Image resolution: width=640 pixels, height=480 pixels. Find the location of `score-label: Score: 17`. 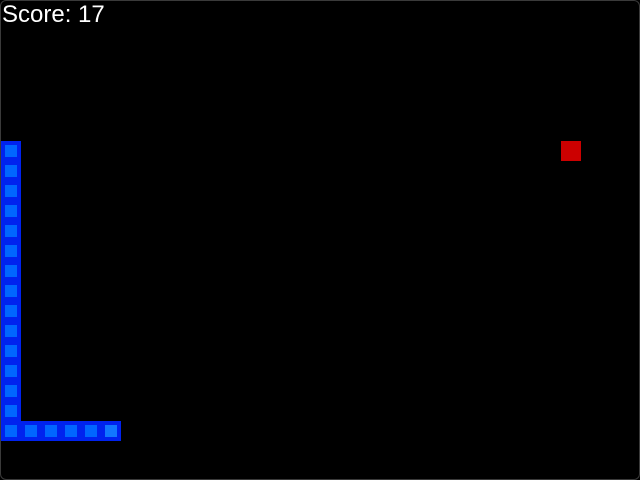

score-label: Score: 17 is located at coordinates (53, 14).